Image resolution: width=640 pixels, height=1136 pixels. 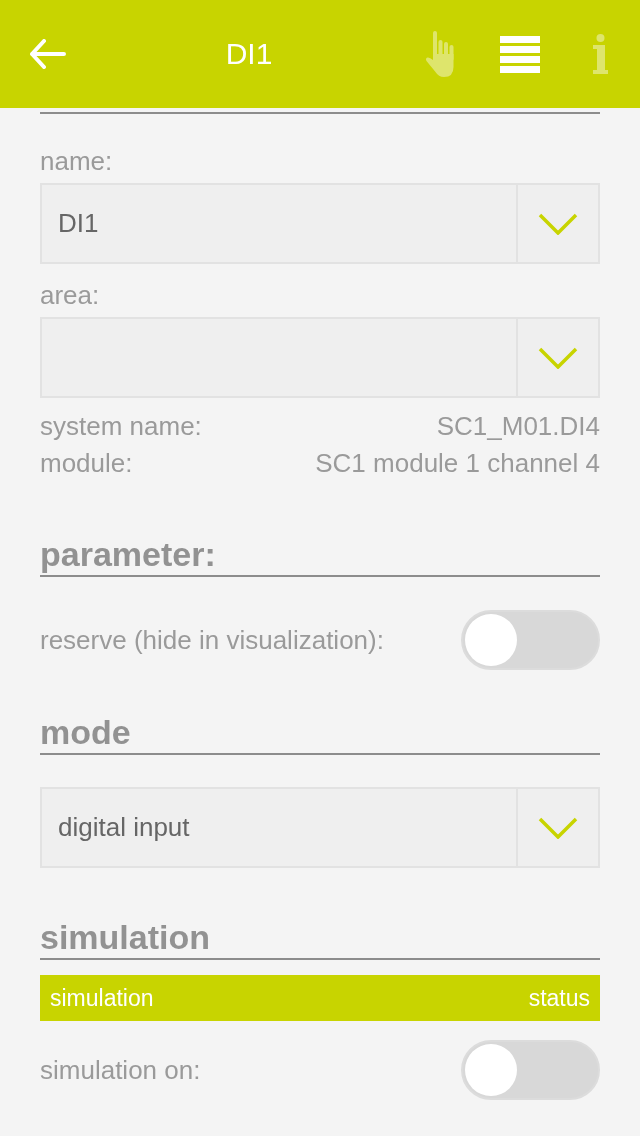 I want to click on dropdown-field: DI1, so click(x=320, y=223).